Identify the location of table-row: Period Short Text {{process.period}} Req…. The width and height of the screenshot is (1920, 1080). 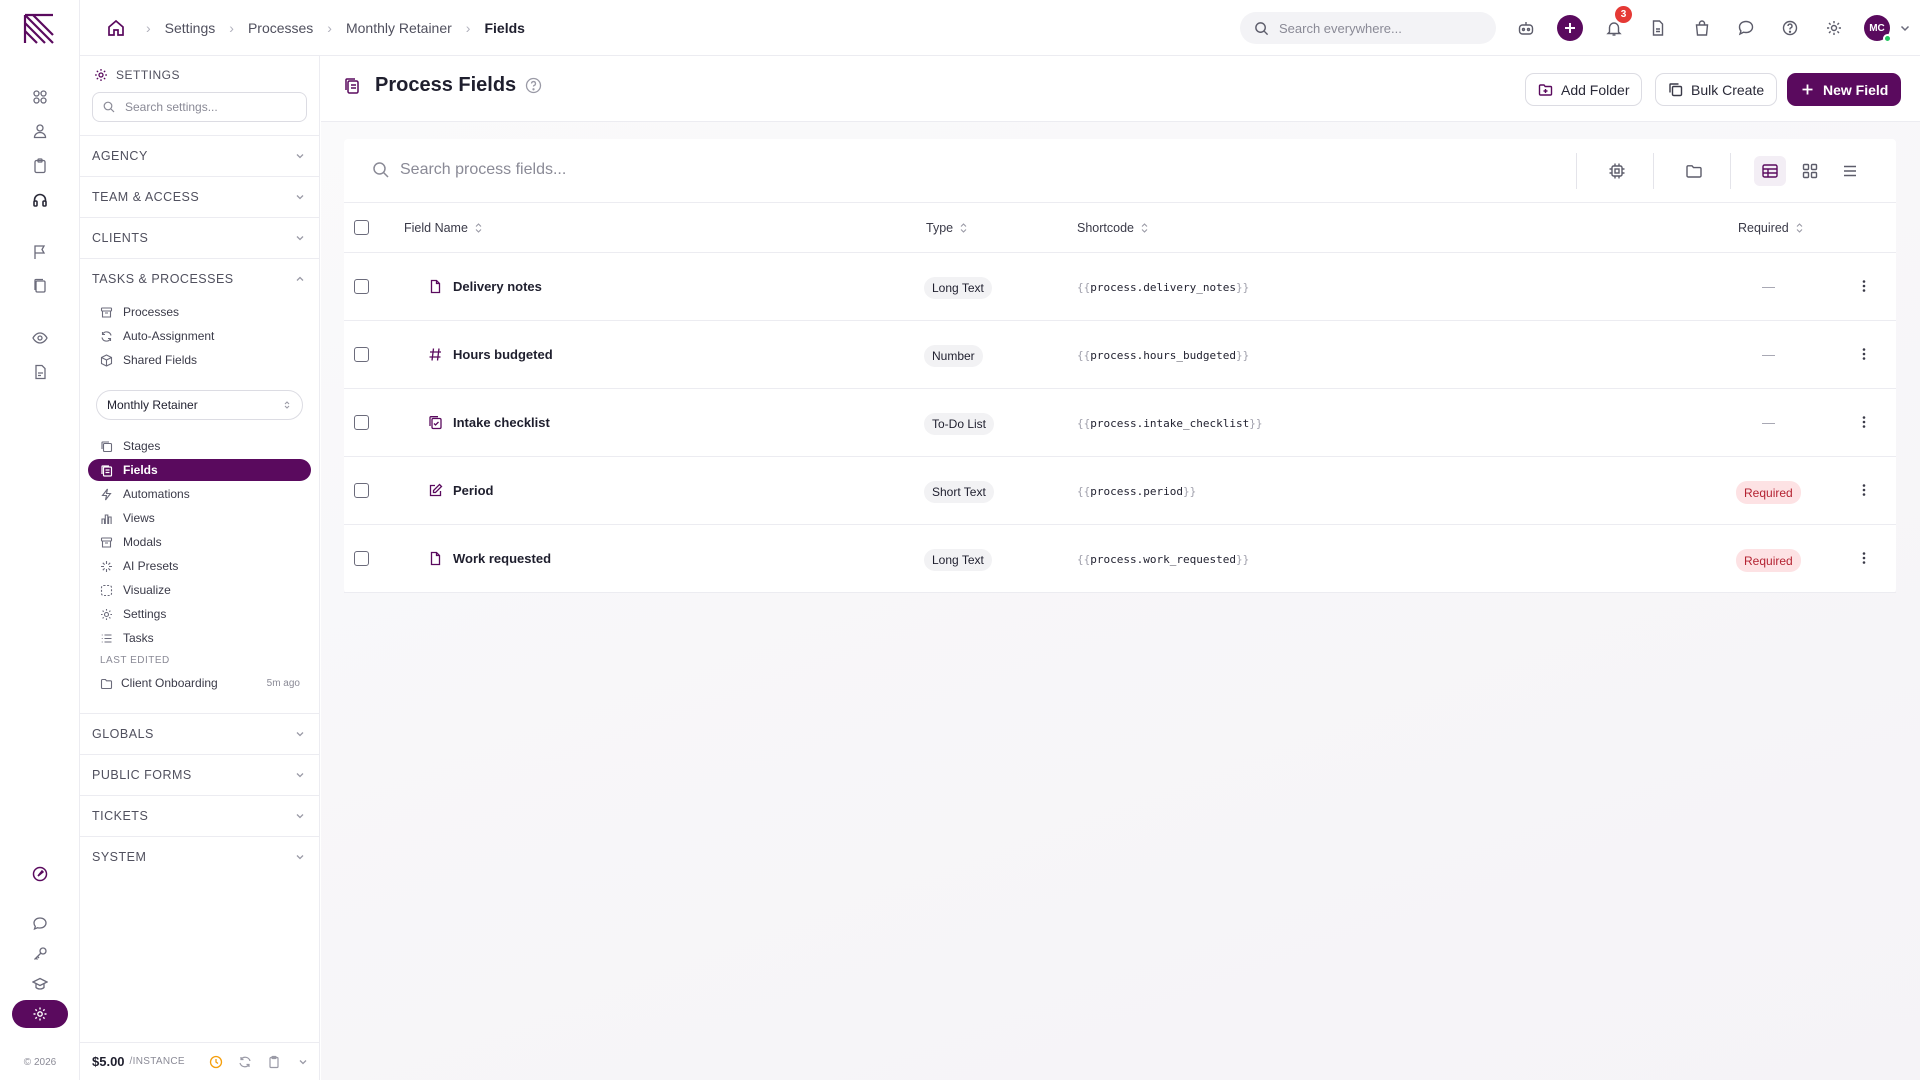
(1120, 491).